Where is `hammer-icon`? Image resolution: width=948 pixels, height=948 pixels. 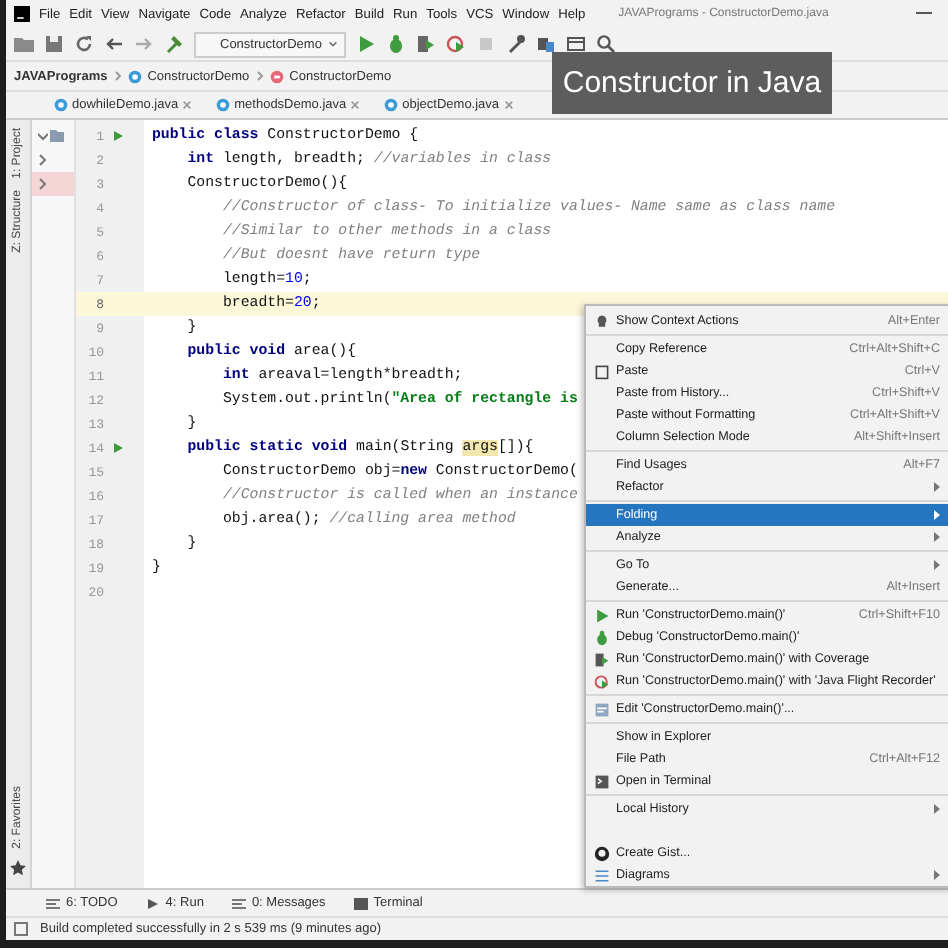 hammer-icon is located at coordinates (174, 44).